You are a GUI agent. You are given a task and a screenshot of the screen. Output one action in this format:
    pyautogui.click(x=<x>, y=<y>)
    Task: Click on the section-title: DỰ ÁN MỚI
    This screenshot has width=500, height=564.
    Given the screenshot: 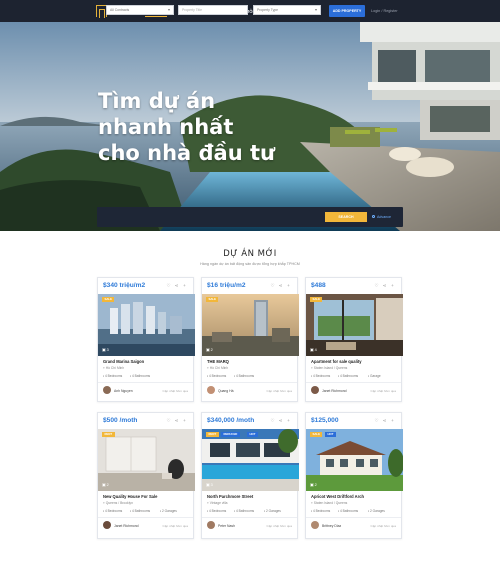 What is the action you would take?
    pyautogui.click(x=250, y=254)
    